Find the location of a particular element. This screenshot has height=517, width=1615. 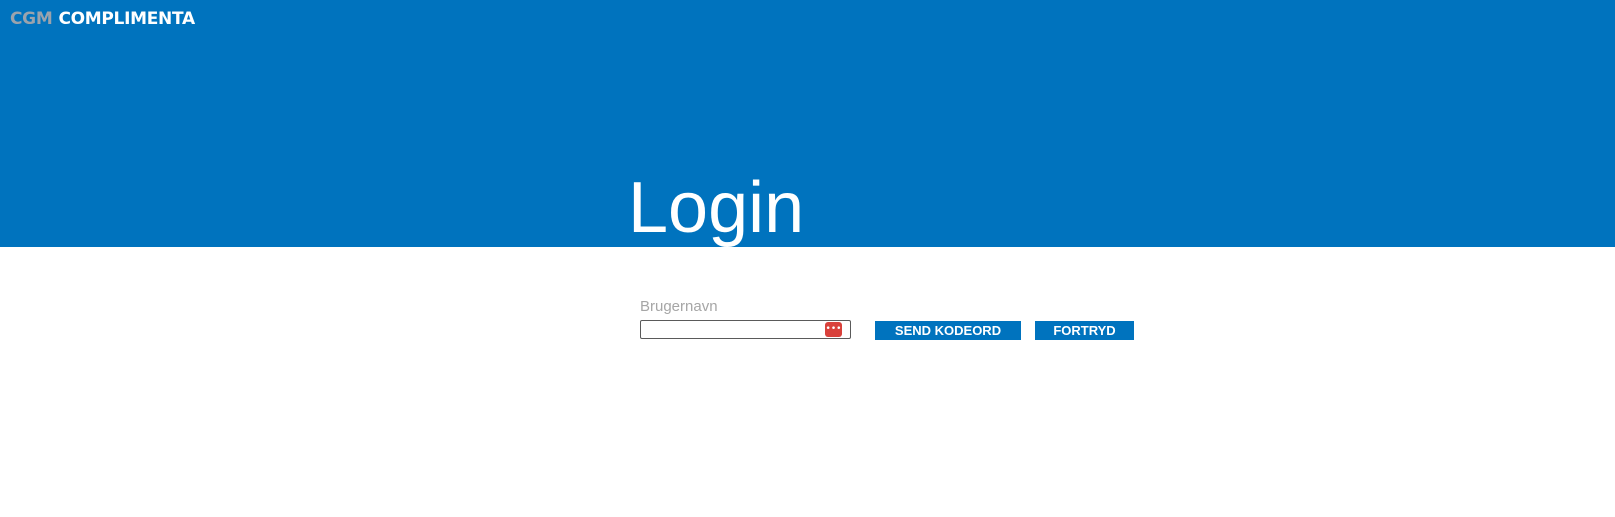

username-input is located at coordinates (735, 329).